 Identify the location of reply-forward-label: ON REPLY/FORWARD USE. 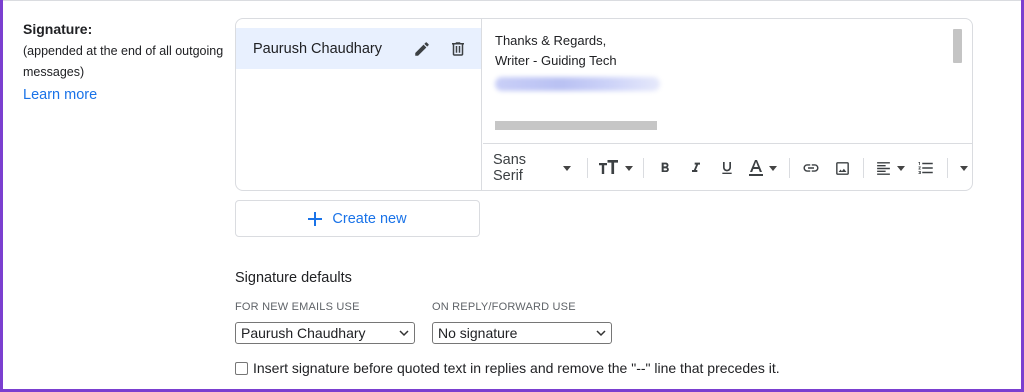
(504, 307).